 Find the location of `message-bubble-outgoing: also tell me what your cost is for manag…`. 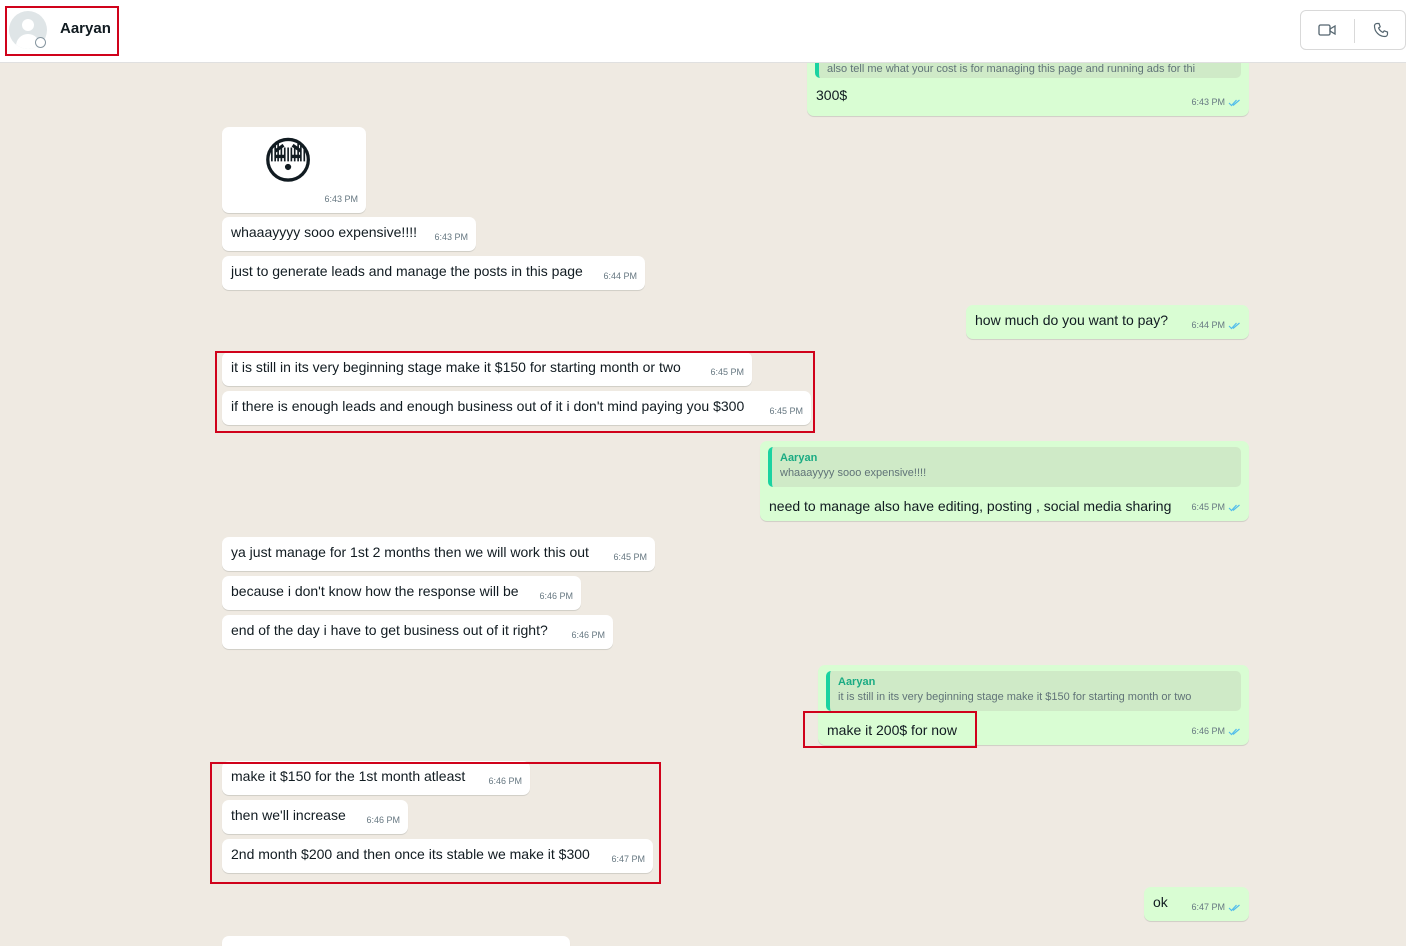

message-bubble-outgoing: also tell me what your cost is for manag… is located at coordinates (1028, 89).